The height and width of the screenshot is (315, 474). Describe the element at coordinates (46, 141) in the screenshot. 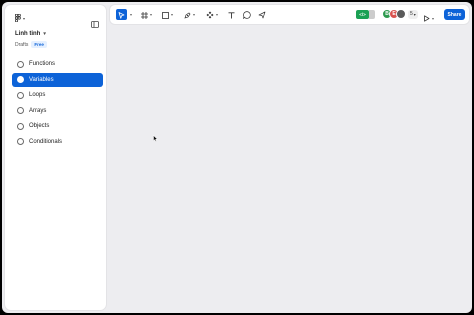

I see `page-item-label: Conditionals` at that location.